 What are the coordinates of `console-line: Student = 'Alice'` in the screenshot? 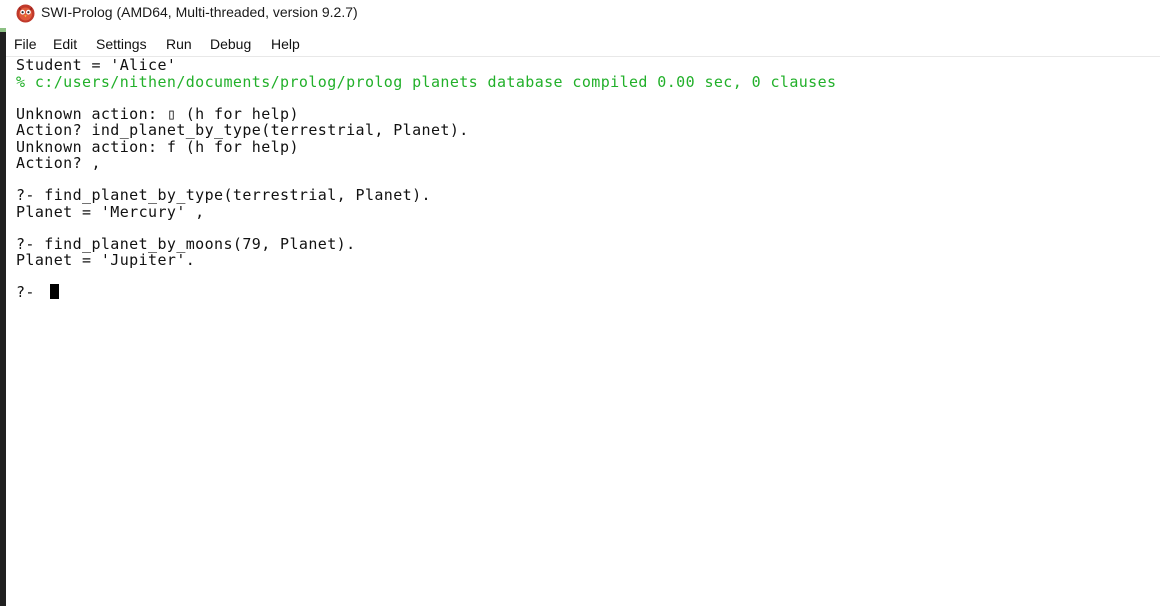 It's located at (96, 65).